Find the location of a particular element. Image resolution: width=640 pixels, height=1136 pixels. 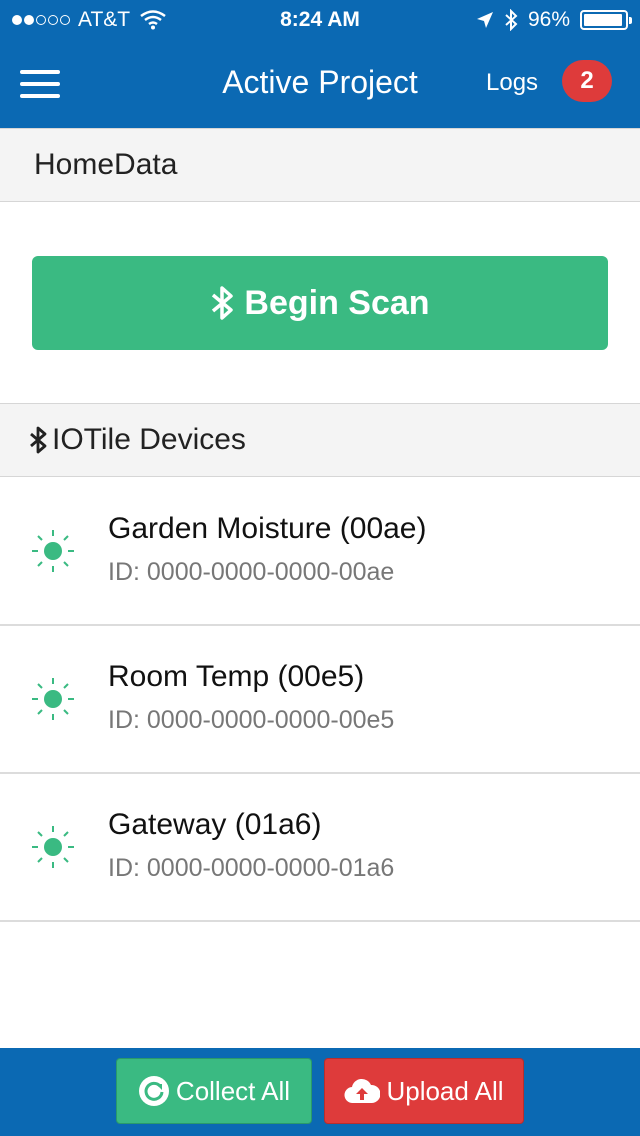

collect-all-label: Collect All is located at coordinates (233, 1090).